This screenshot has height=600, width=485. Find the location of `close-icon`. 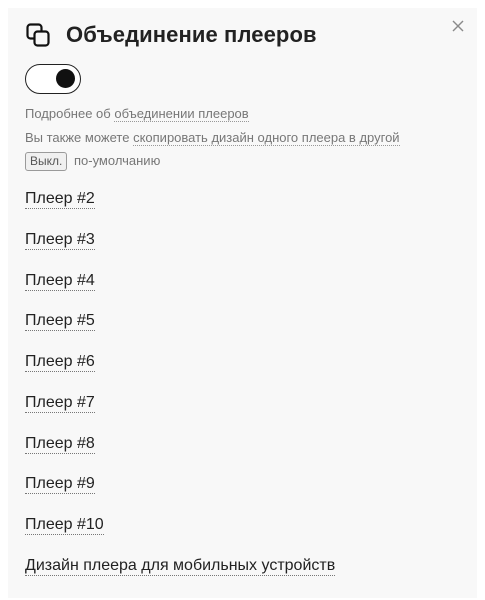

close-icon is located at coordinates (458, 26).